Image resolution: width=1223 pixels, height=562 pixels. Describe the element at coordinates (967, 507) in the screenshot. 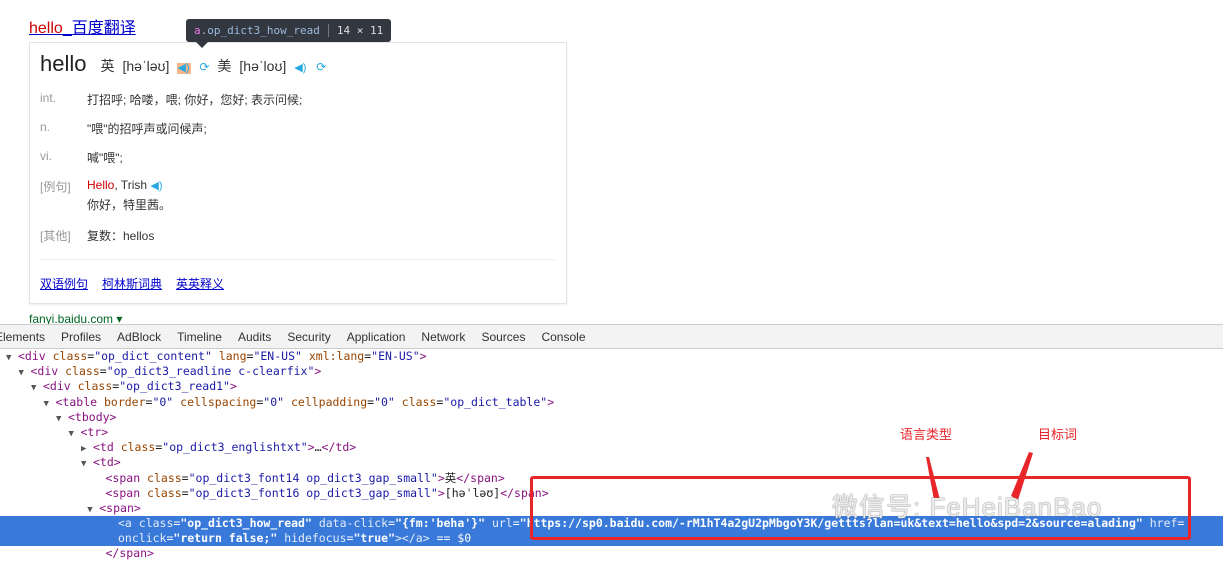

I see `watermark: 微信号: FeHeiBanBao` at that location.